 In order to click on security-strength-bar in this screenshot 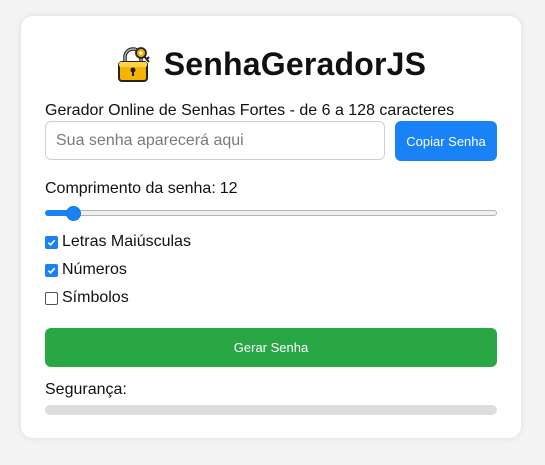, I will do `click(271, 410)`.